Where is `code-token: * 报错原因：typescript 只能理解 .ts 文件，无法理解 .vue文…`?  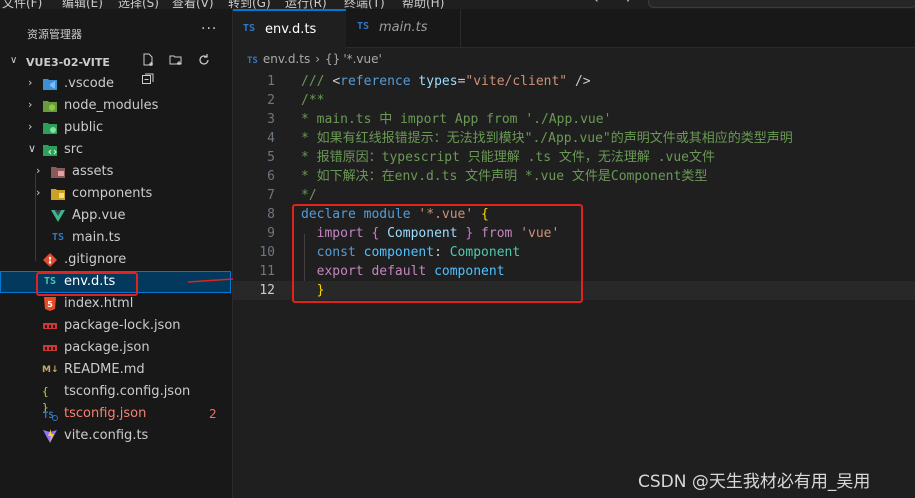
code-token: * 报错原因：typescript 只能理解 .ts 文件，无法理解 .vue文… is located at coordinates (508, 157).